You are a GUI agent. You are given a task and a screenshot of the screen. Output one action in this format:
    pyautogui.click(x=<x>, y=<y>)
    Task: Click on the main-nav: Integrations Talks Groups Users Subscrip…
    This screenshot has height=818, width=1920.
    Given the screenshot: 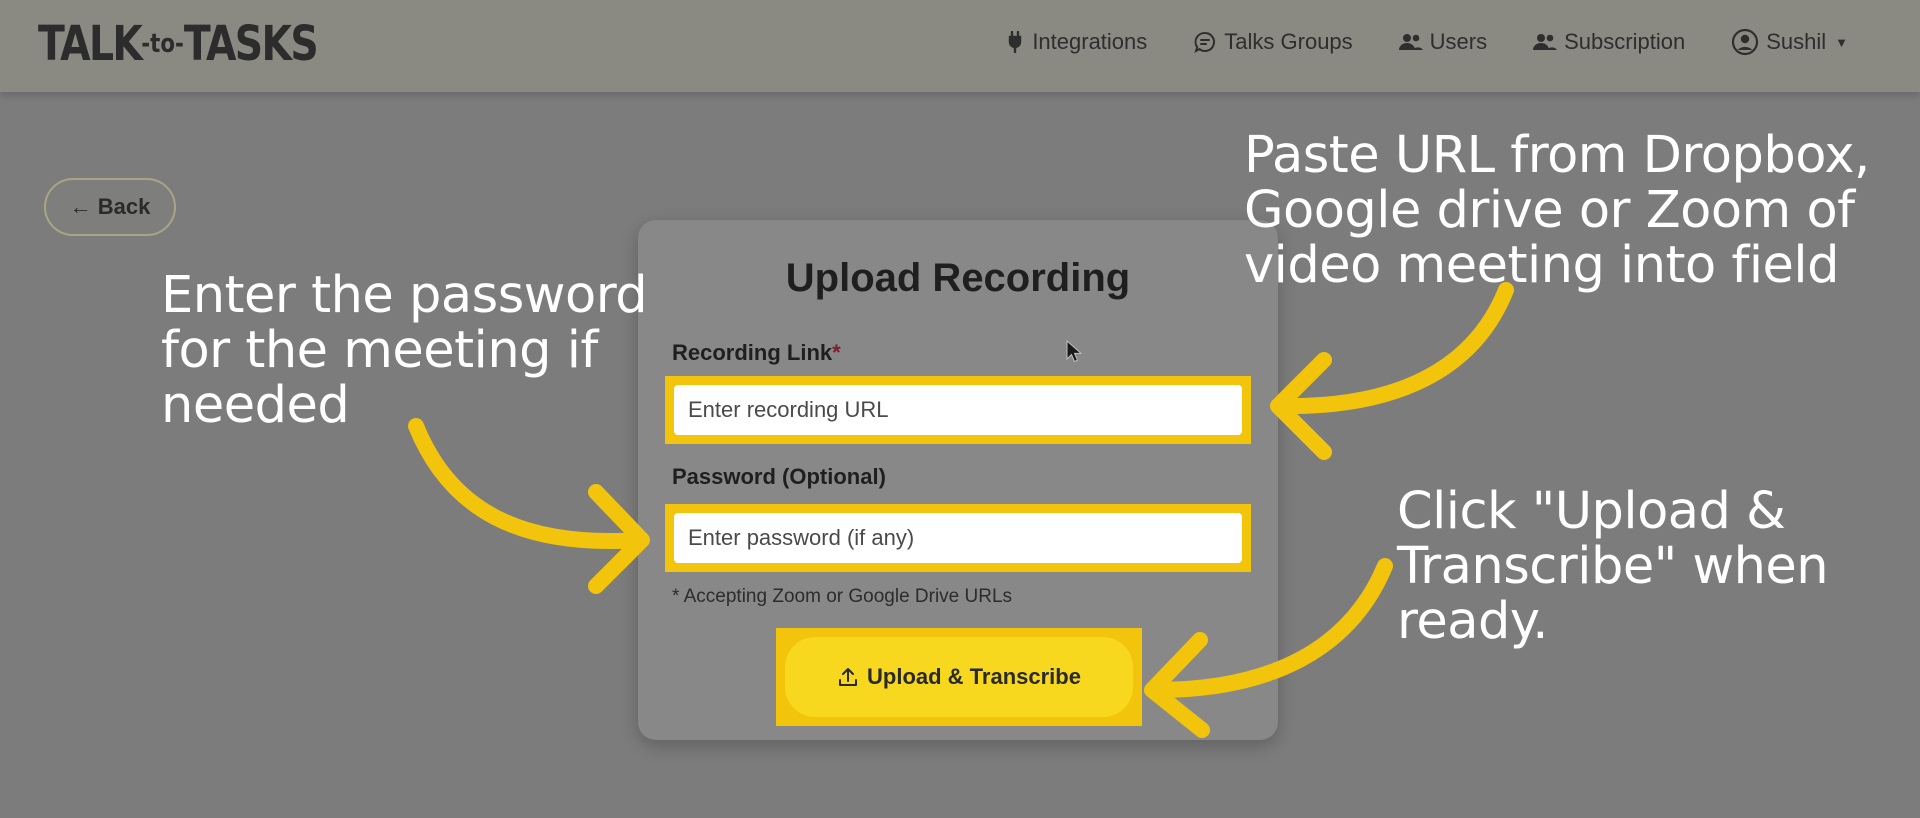 What is the action you would take?
    pyautogui.click(x=1404, y=42)
    